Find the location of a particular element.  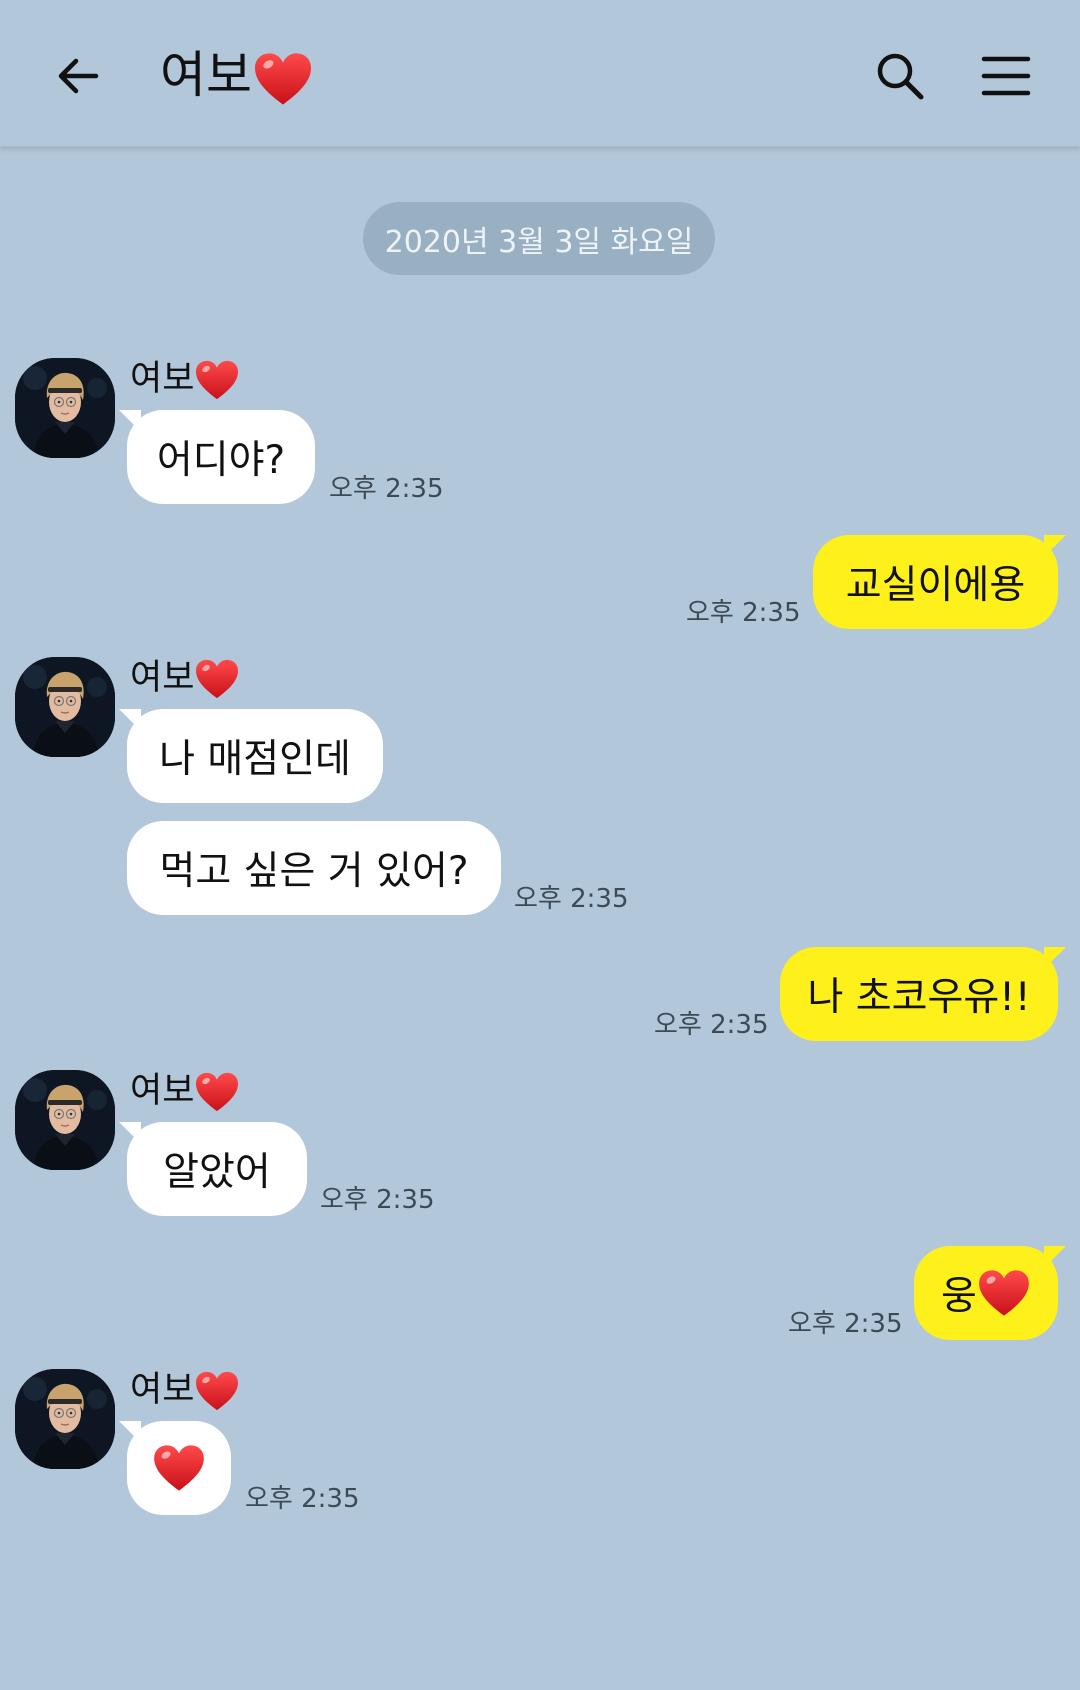

message-text: 웅 is located at coordinates (959, 1296).